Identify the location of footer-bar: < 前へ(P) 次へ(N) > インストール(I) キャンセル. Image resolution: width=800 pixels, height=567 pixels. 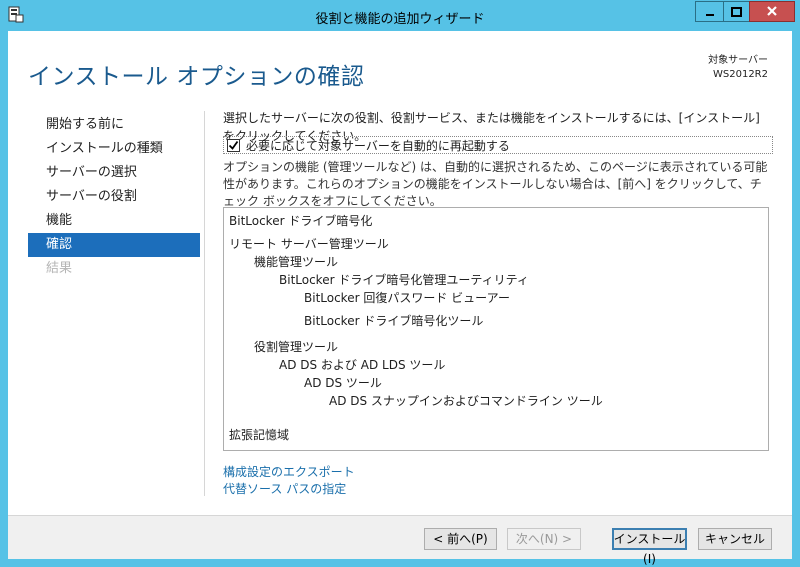
(400, 541).